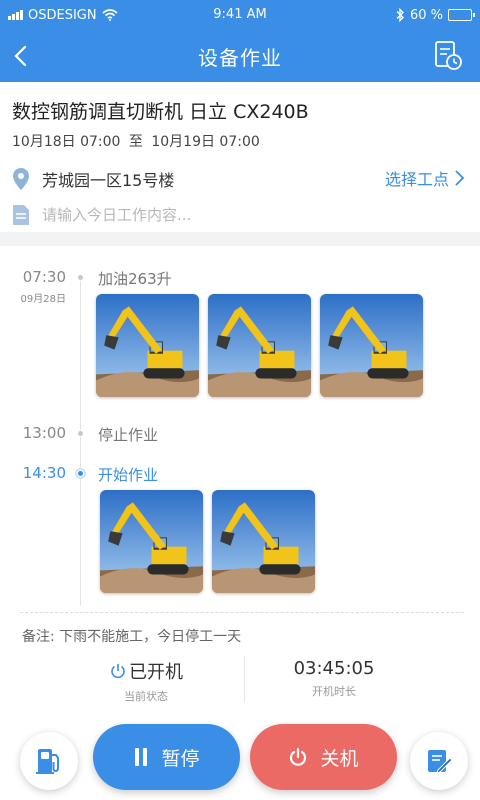  What do you see at coordinates (160, 112) in the screenshot?
I see `equipment-name: 数控钢筋调直切断机 日立 CX240B` at bounding box center [160, 112].